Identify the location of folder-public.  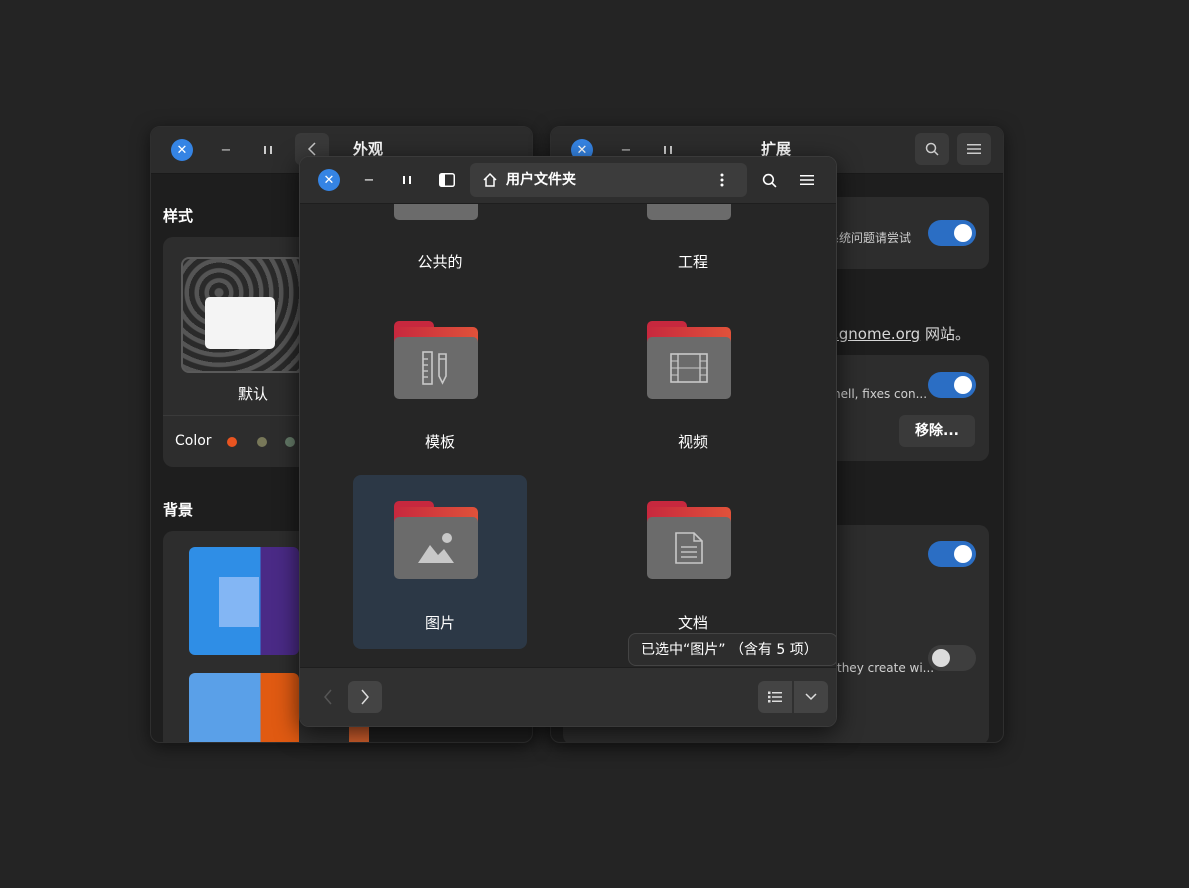
(437, 213).